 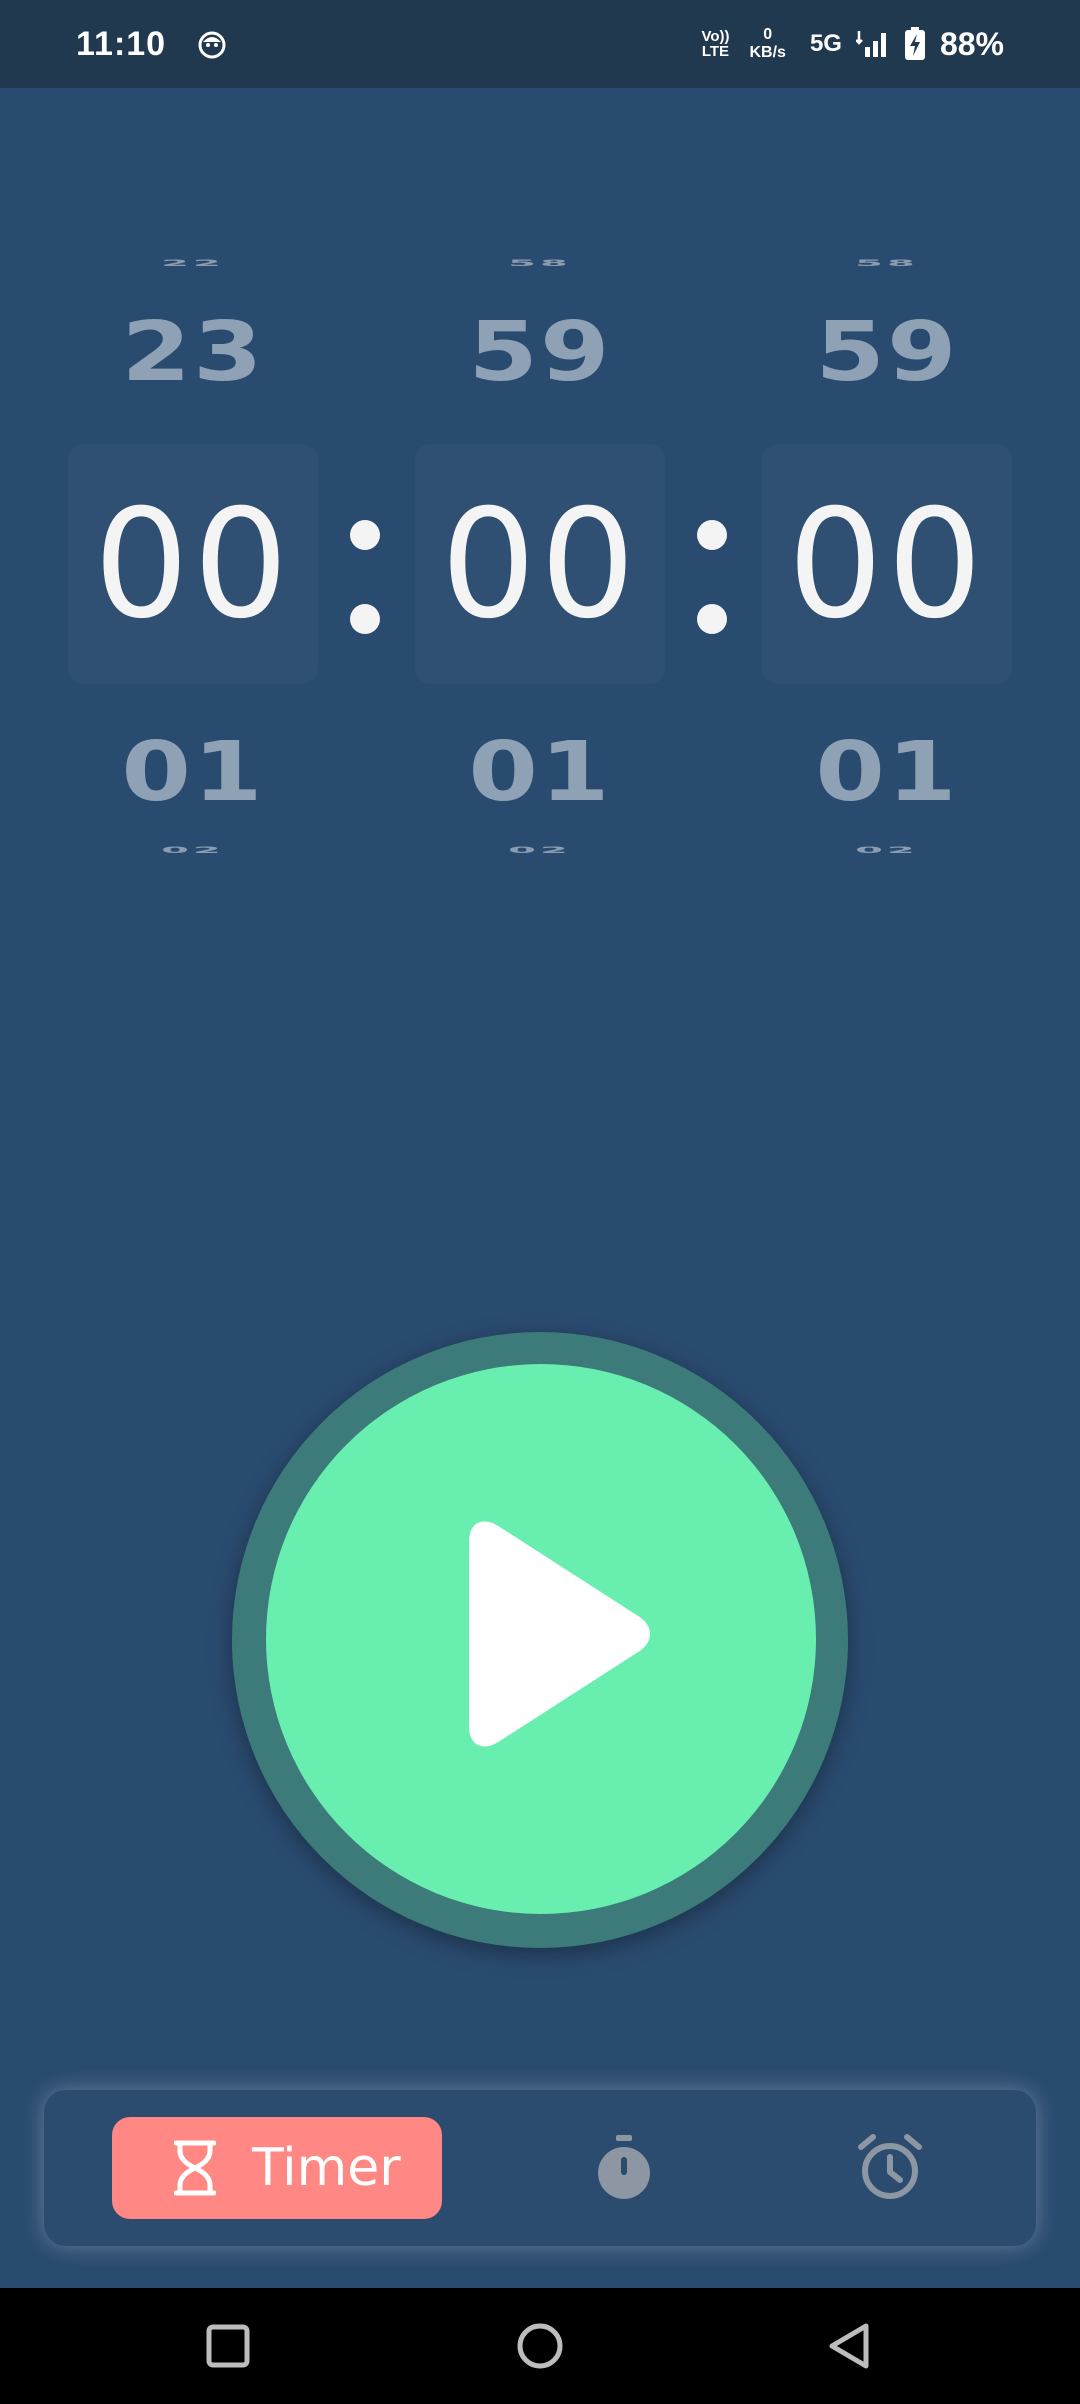 I want to click on volte-bottom: LTE, so click(x=715, y=51).